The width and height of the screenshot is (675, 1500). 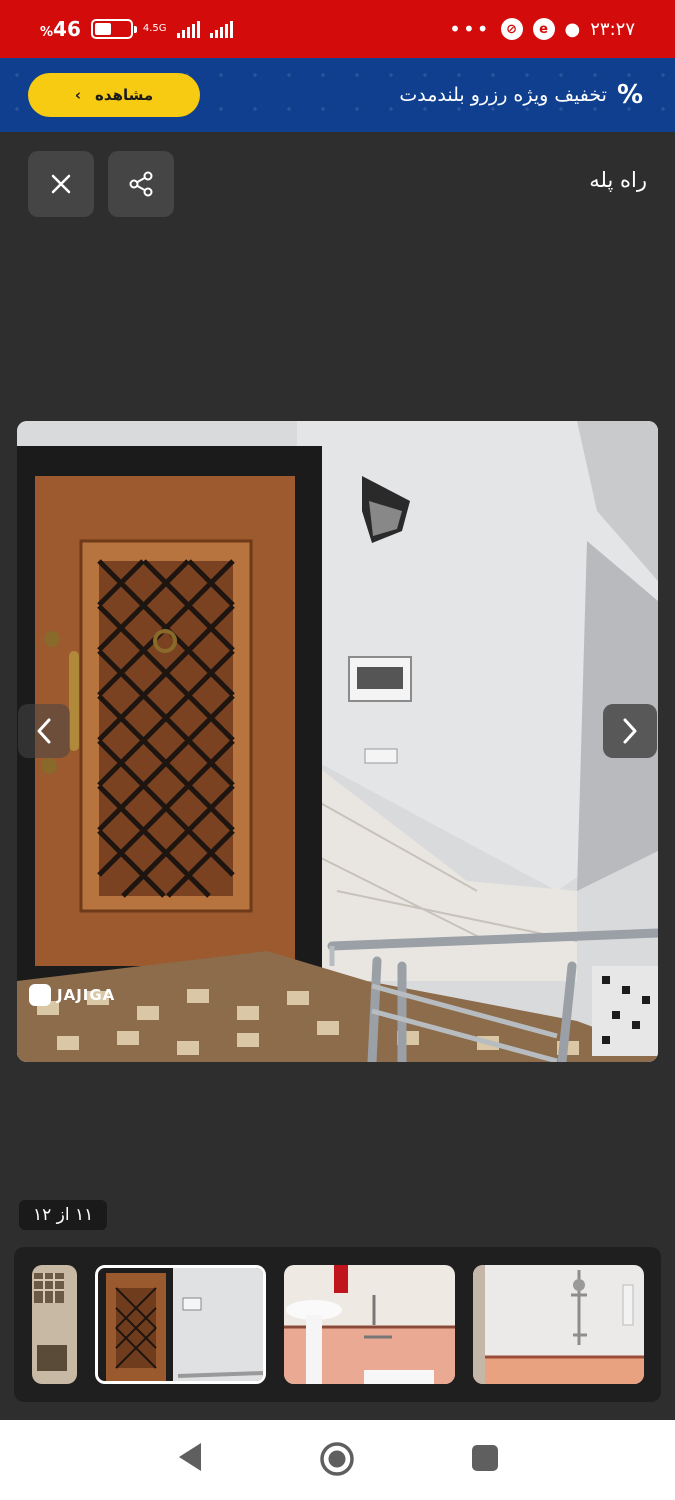 I want to click on close-button, so click(x=61, y=184).